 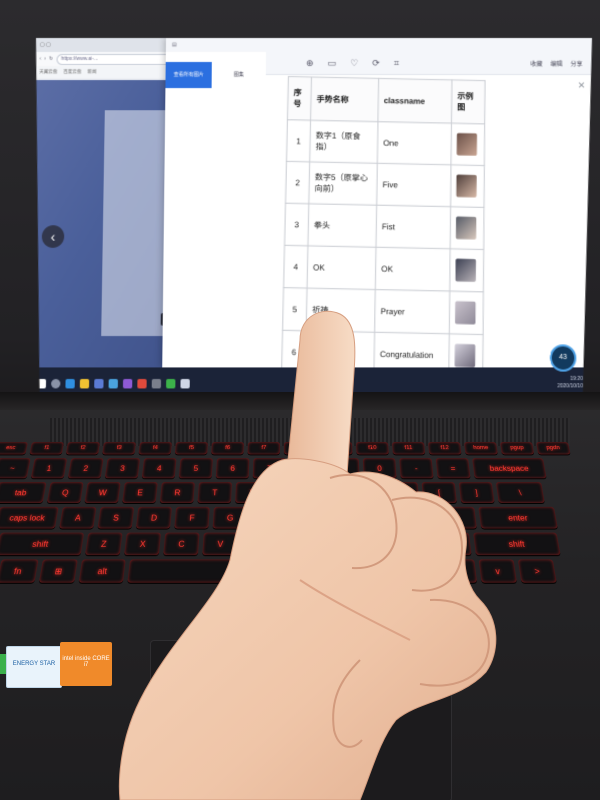 What do you see at coordinates (55, 382) in the screenshot?
I see `search-icon` at bounding box center [55, 382].